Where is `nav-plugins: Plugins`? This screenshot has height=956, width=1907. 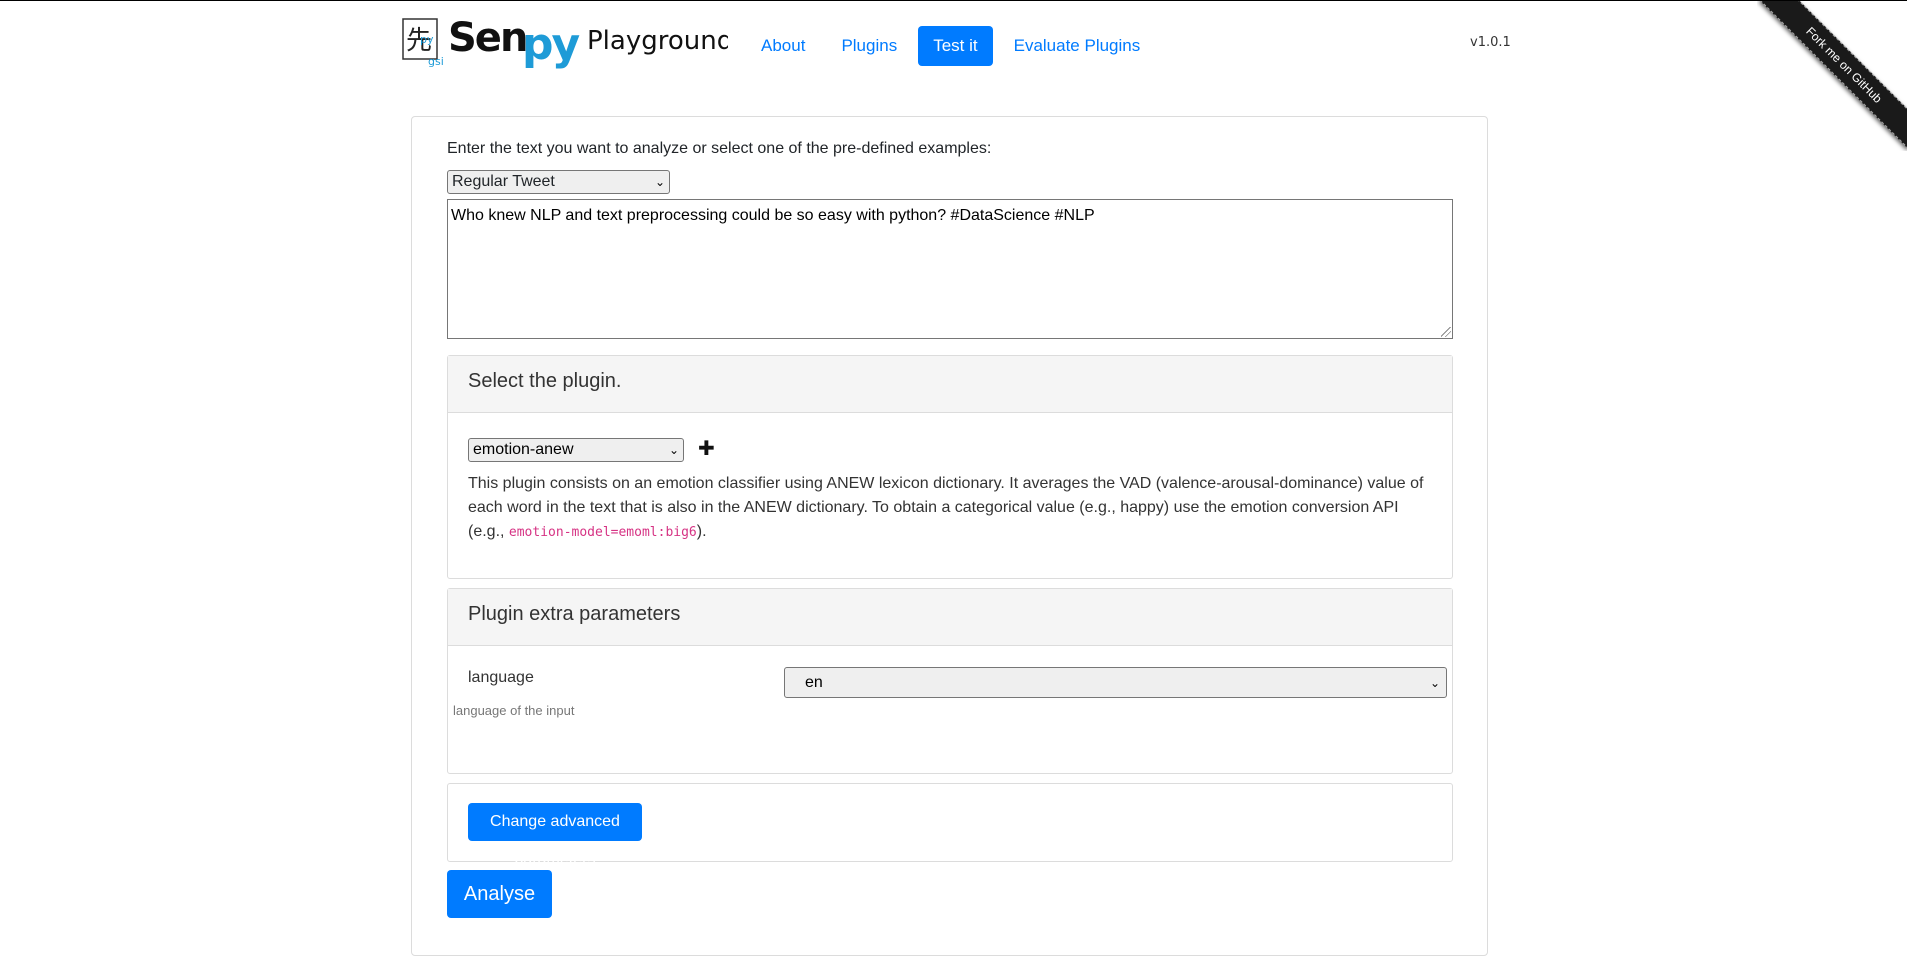 nav-plugins: Plugins is located at coordinates (869, 46).